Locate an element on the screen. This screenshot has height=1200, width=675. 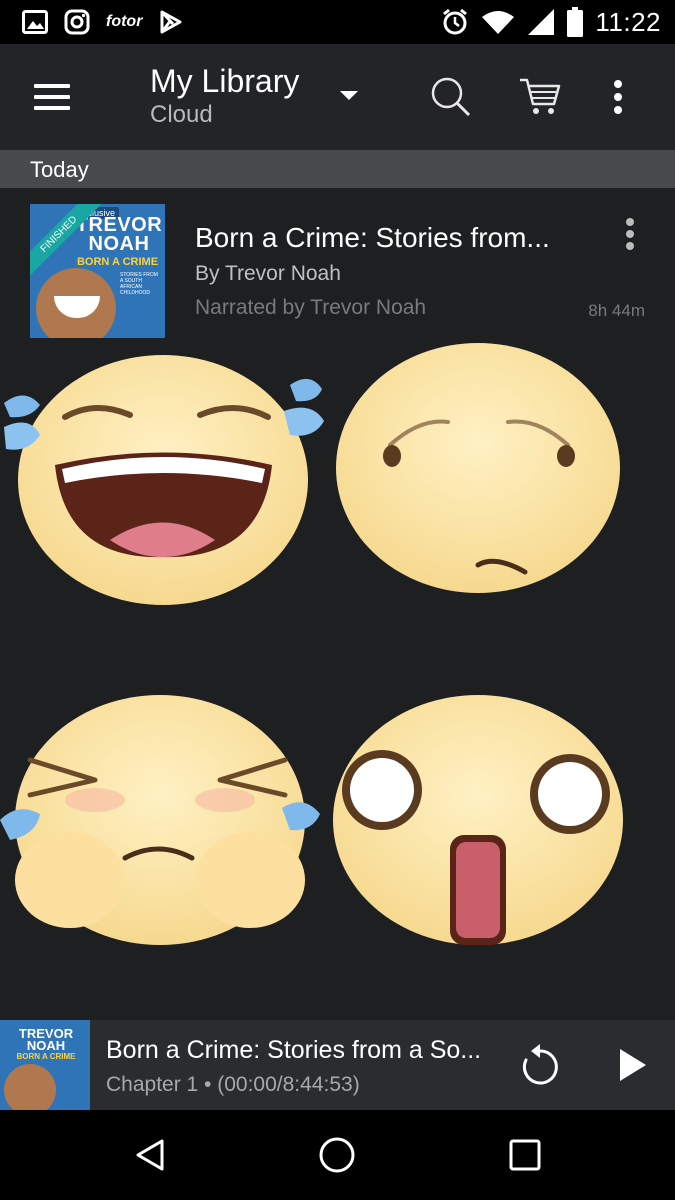
book-length: 8h 44m is located at coordinates (616, 310).